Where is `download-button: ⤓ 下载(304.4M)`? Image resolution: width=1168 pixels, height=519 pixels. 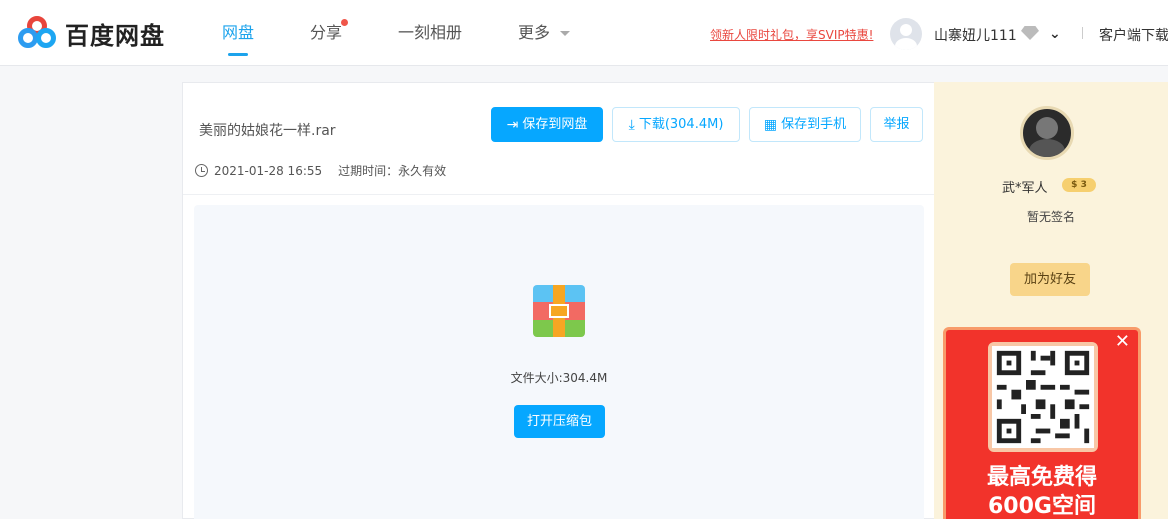
download-button: ⤓ 下载(304.4M) is located at coordinates (676, 124).